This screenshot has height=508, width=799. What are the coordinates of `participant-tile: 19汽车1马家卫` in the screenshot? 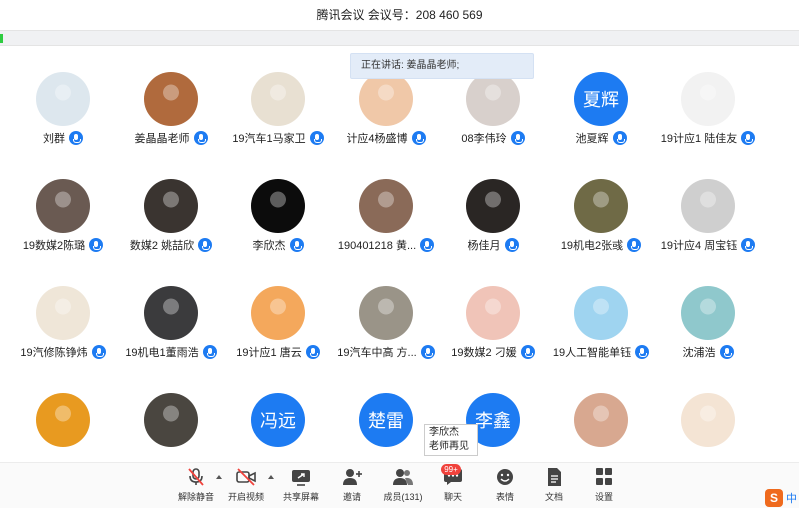 It's located at (278, 110).